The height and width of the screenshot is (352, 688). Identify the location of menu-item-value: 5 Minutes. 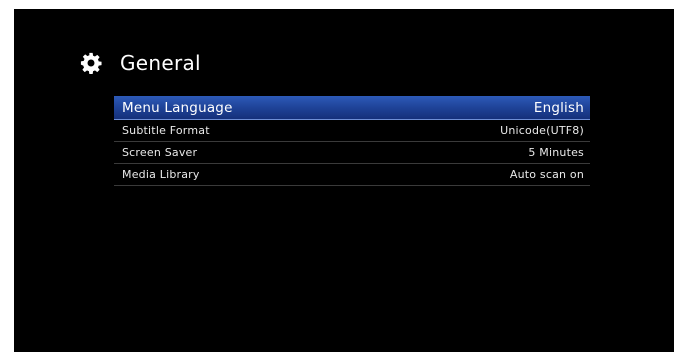
(556, 152).